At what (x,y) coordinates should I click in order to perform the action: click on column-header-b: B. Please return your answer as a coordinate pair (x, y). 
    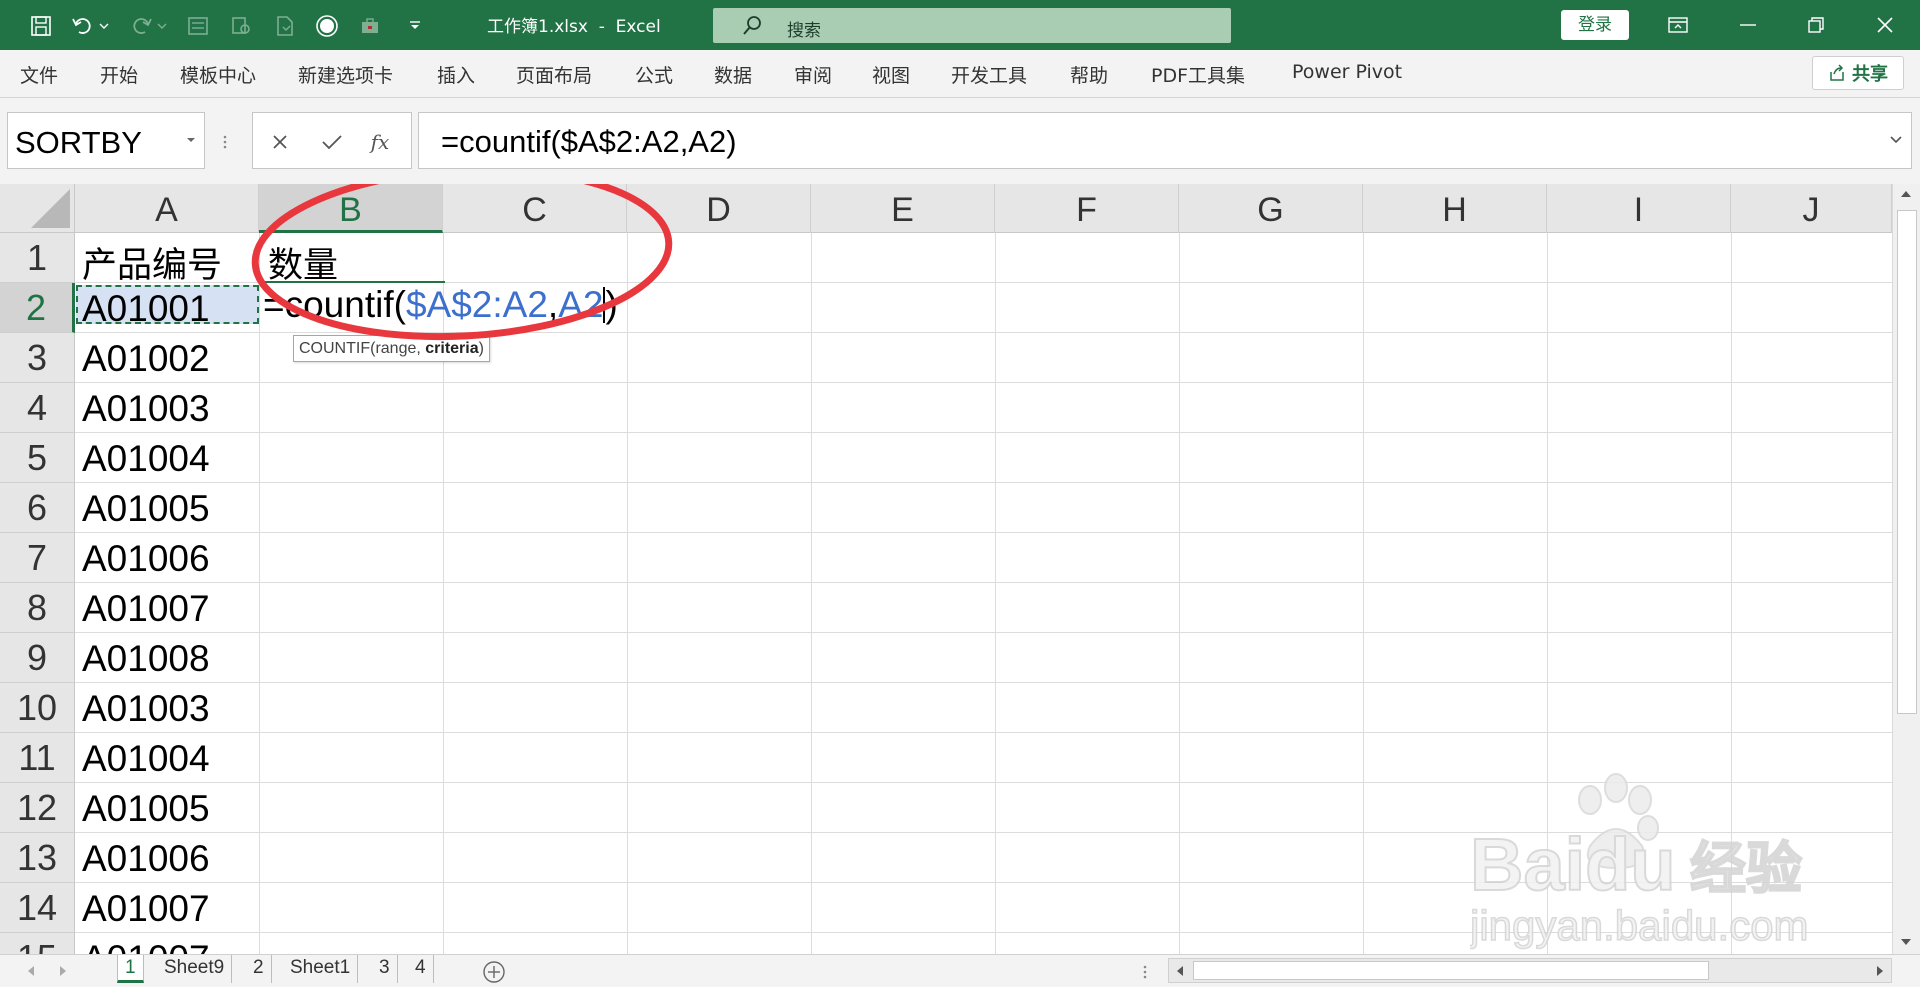
    Looking at the image, I should click on (351, 208).